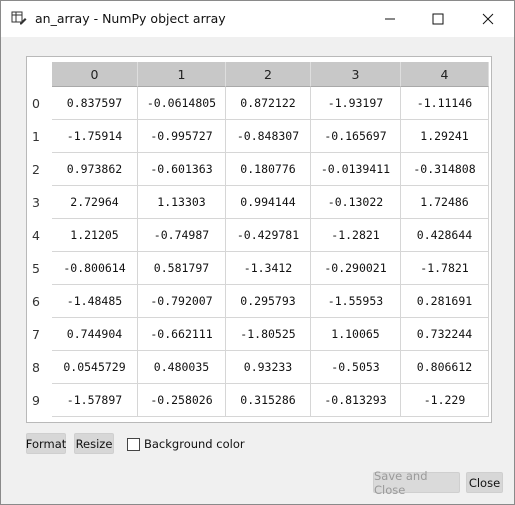  Describe the element at coordinates (416, 483) in the screenshot. I see `save-and-close-button: Save and Close` at that location.